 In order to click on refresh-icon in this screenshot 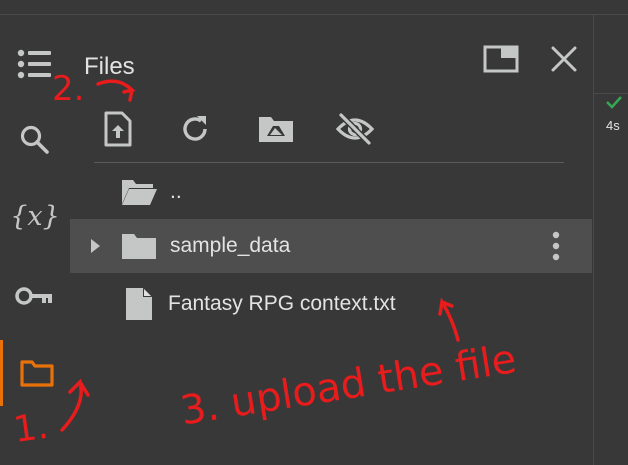, I will do `click(195, 128)`.